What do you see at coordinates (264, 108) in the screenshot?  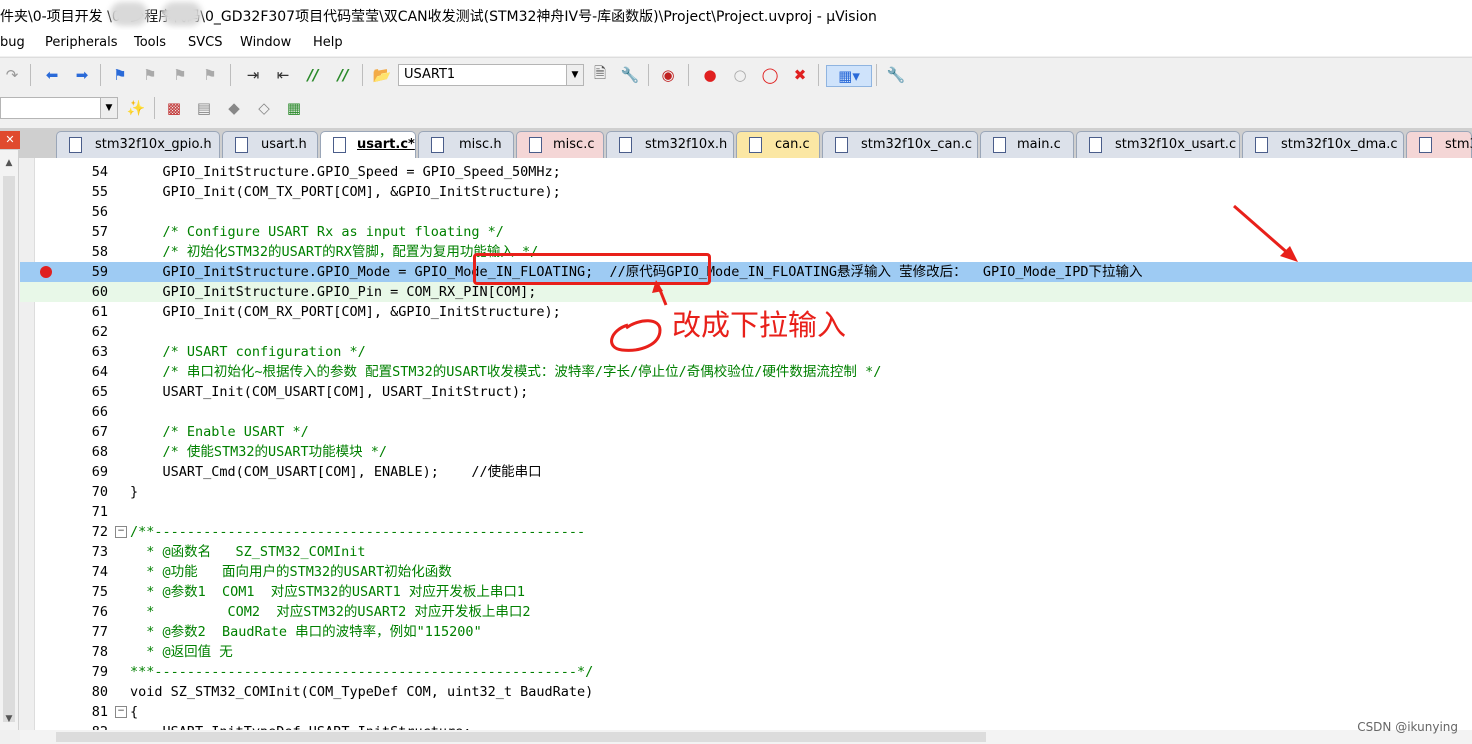 I see `pack-installer-icon: ◇` at bounding box center [264, 108].